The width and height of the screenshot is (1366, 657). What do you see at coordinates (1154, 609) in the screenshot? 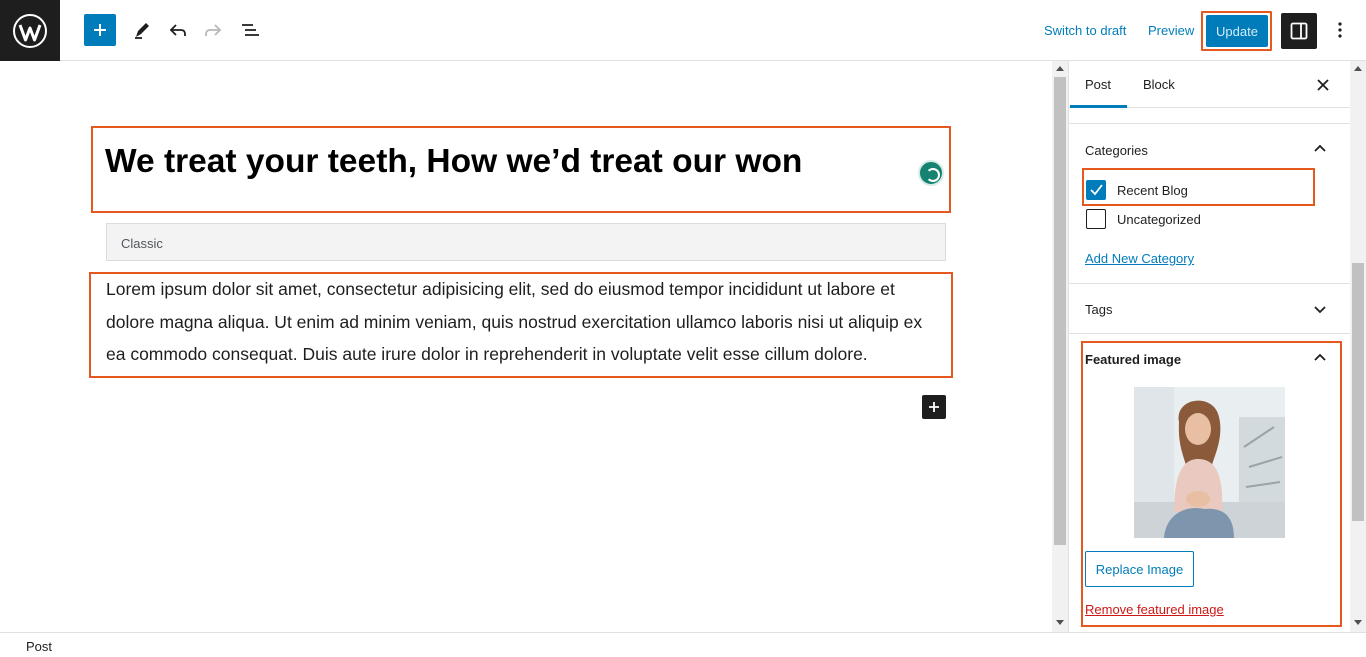
I see `remove-featured-image-link: Remove featured image` at bounding box center [1154, 609].